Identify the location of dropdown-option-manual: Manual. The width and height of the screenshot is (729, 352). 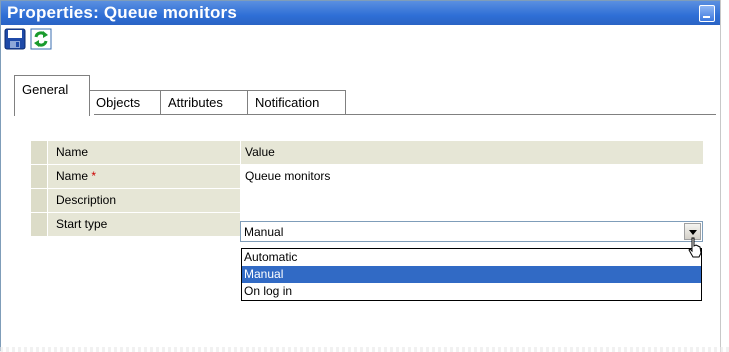
(471, 274).